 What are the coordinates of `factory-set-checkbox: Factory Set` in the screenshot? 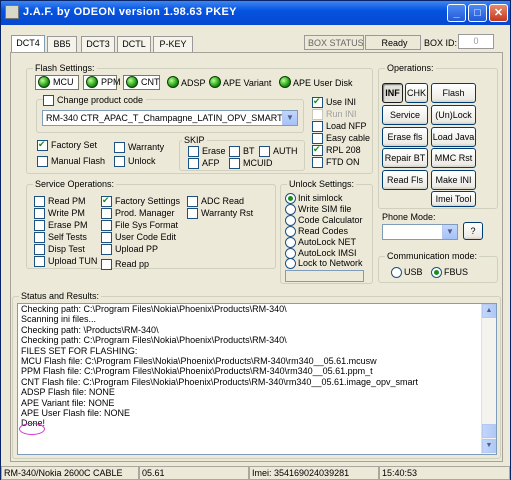 It's located at (67, 145).